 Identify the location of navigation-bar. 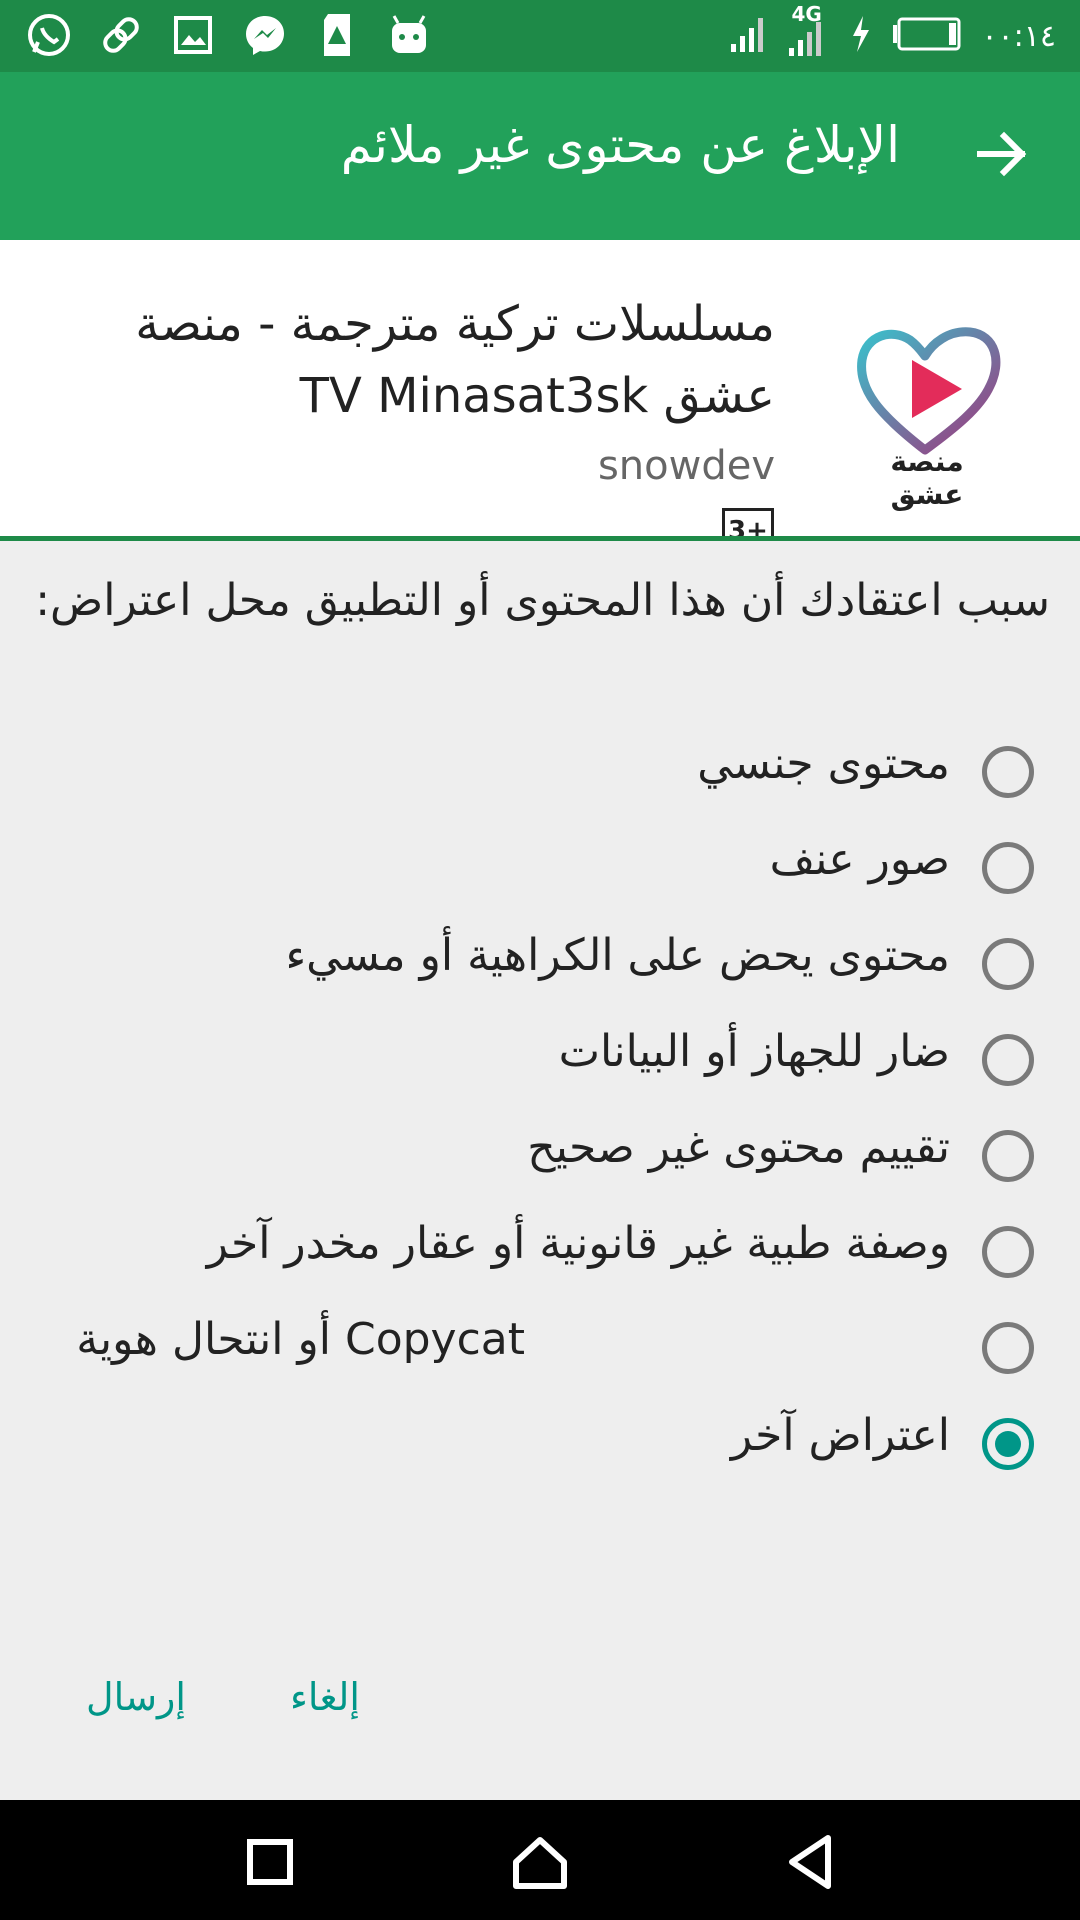
(540, 1860).